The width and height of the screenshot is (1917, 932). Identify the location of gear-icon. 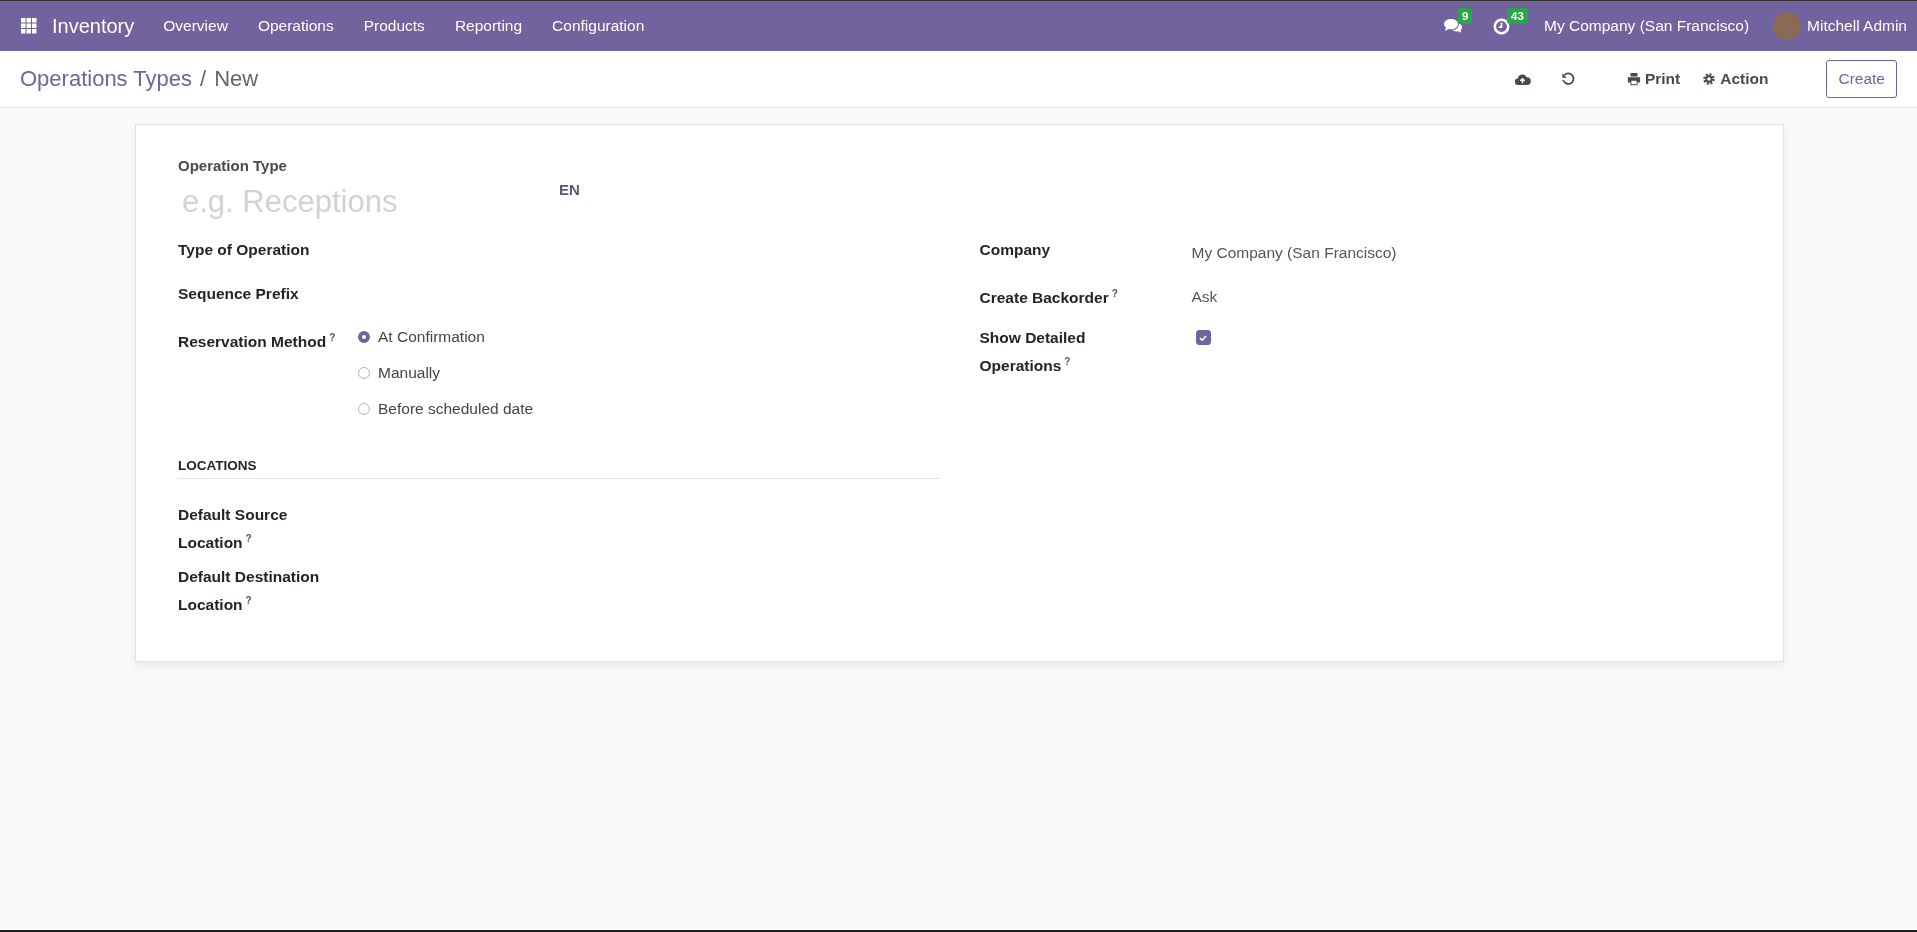
(1709, 79).